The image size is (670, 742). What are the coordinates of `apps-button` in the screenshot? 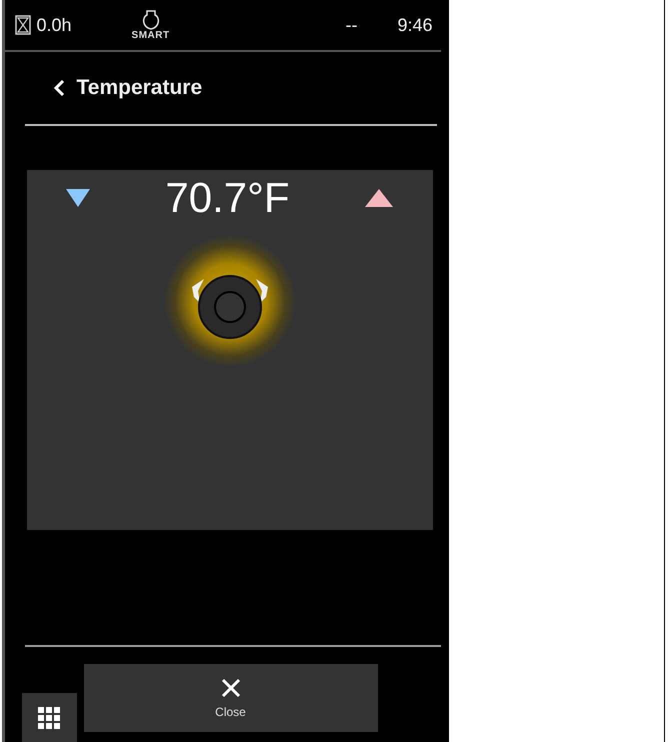 It's located at (49, 717).